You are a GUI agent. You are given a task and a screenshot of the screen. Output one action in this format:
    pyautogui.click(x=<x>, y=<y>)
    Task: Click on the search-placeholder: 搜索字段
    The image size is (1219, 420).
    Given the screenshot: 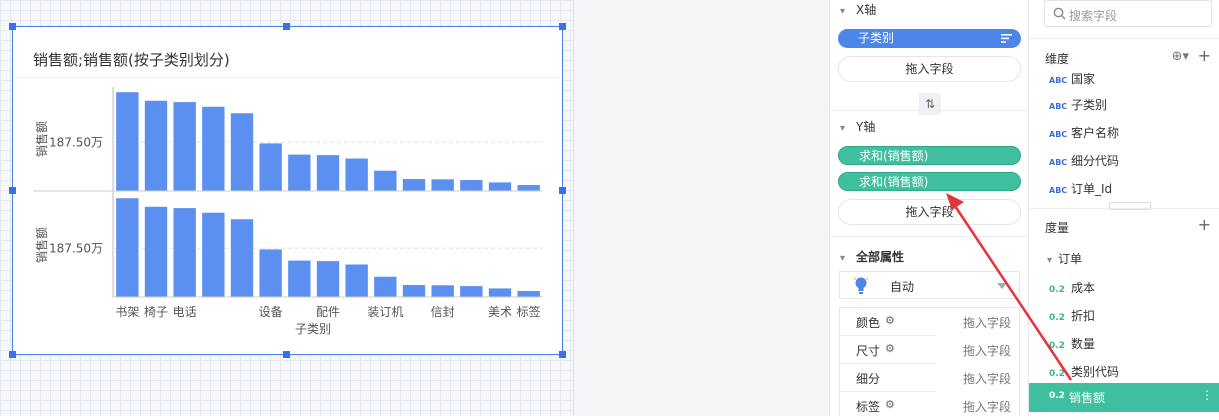 What is the action you would take?
    pyautogui.click(x=1093, y=16)
    